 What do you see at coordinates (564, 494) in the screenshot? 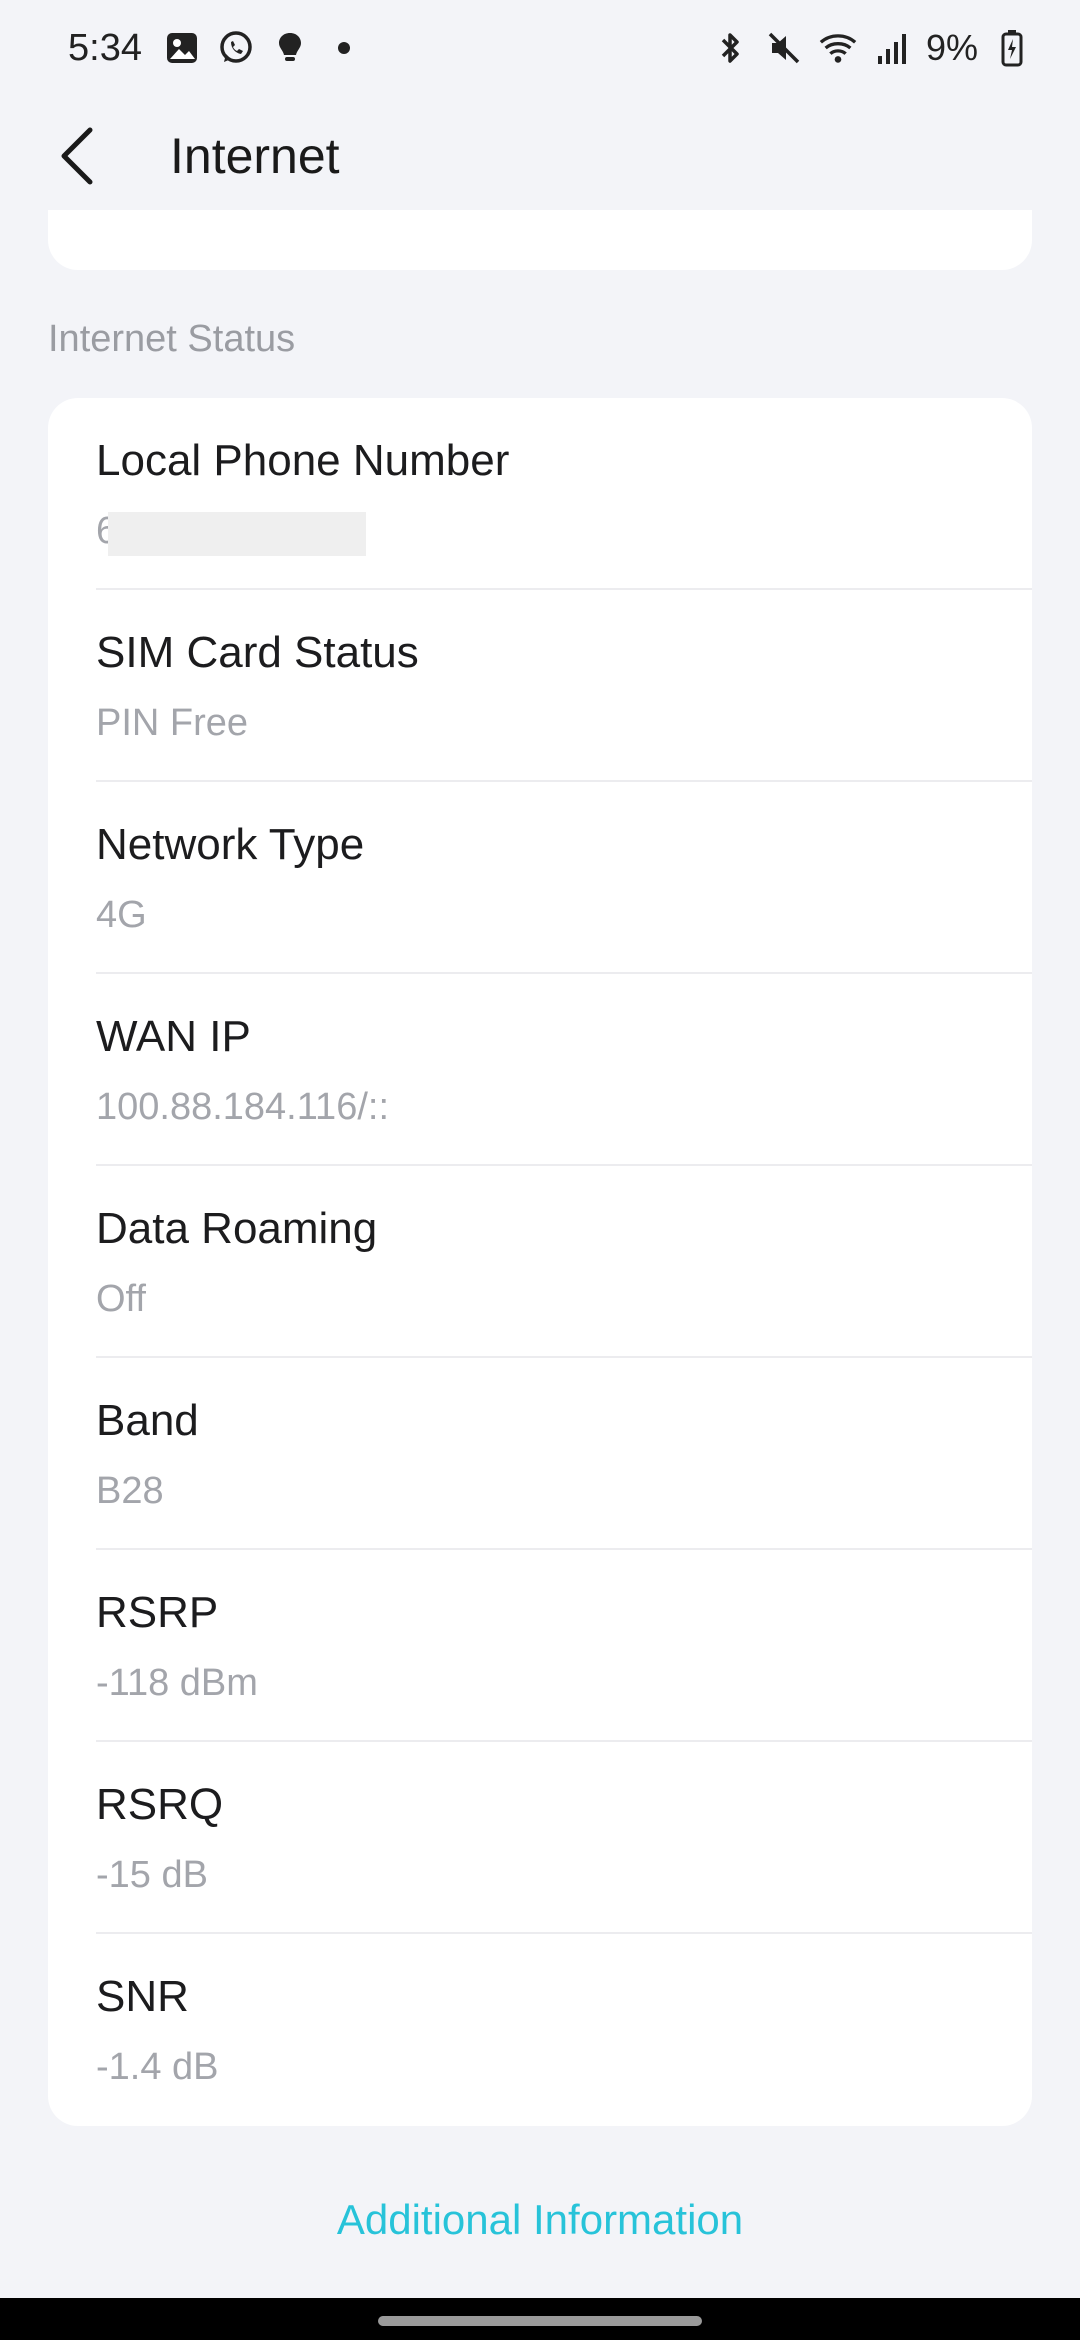
I see `status-row-local-phone-number: Local Phone Number 6` at bounding box center [564, 494].